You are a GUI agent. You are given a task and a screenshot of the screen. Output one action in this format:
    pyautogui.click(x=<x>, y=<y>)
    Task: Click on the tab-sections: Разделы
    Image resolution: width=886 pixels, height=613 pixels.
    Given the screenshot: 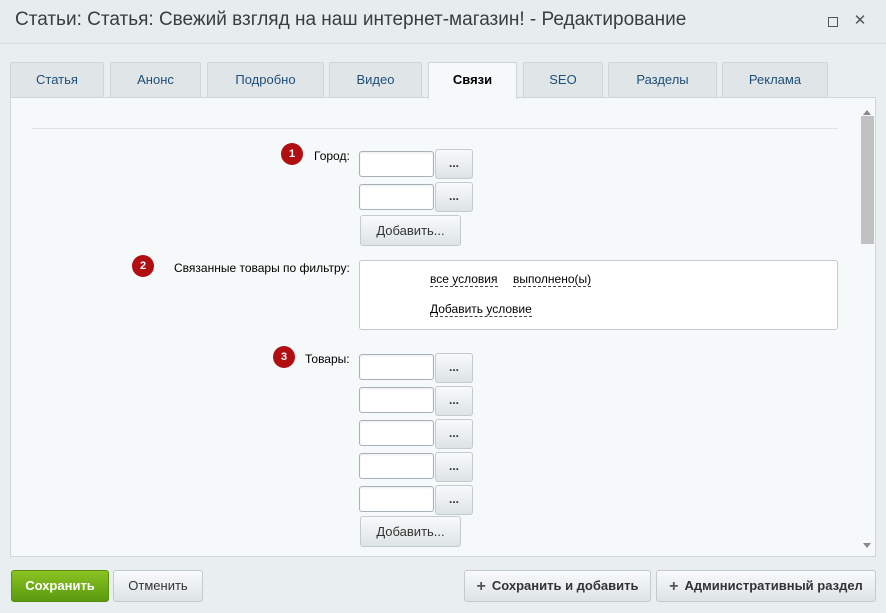 What is the action you would take?
    pyautogui.click(x=662, y=80)
    